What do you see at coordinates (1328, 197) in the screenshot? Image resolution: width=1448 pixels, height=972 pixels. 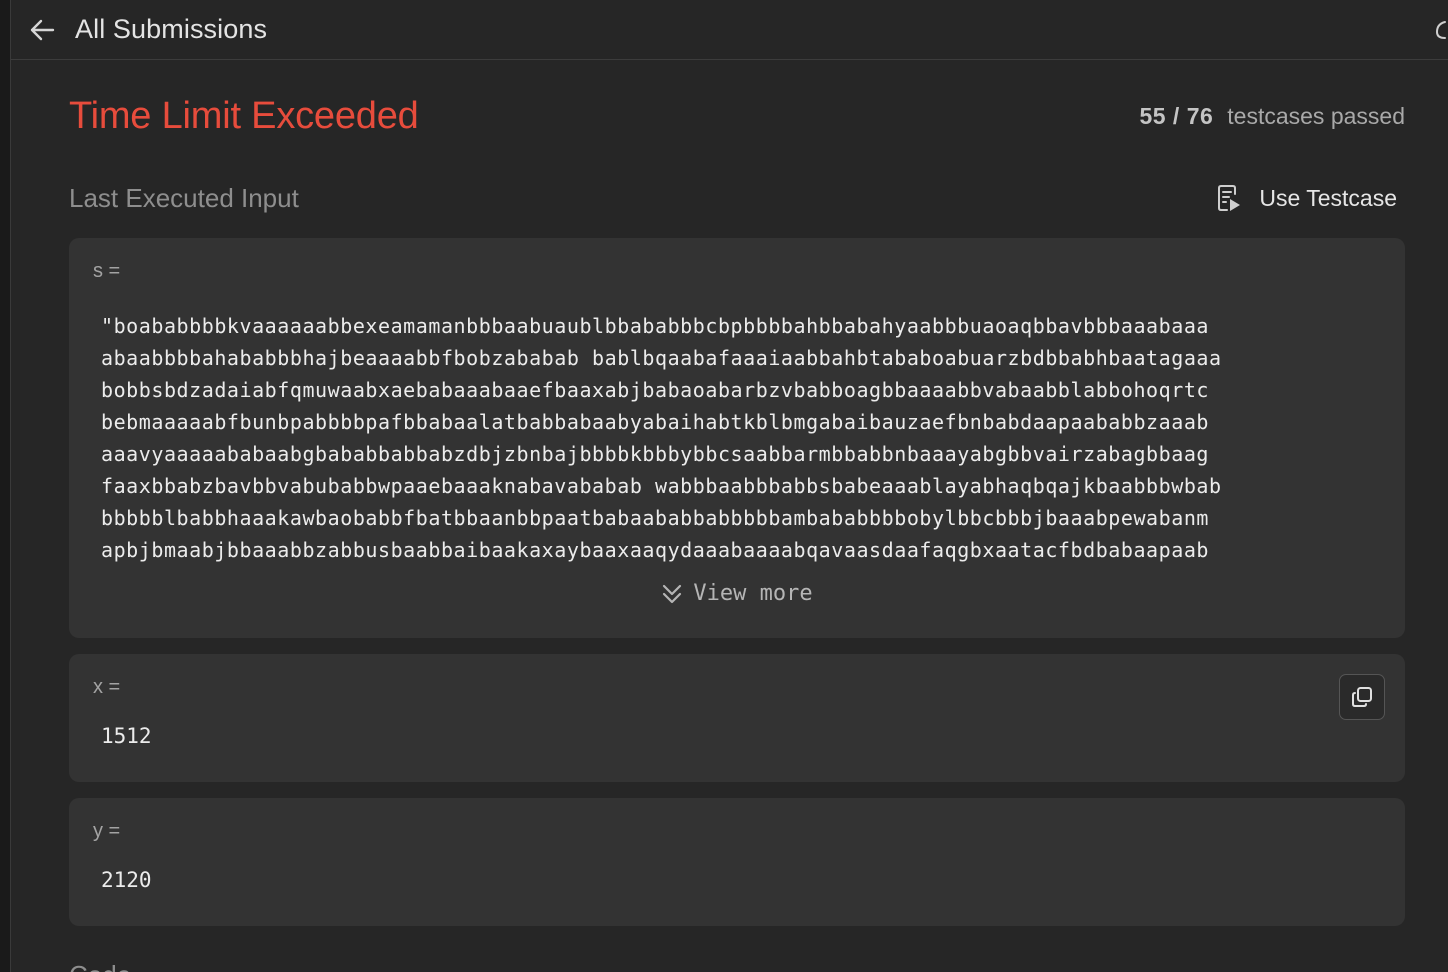 I see `use-testcase-label: Use Testcase` at bounding box center [1328, 197].